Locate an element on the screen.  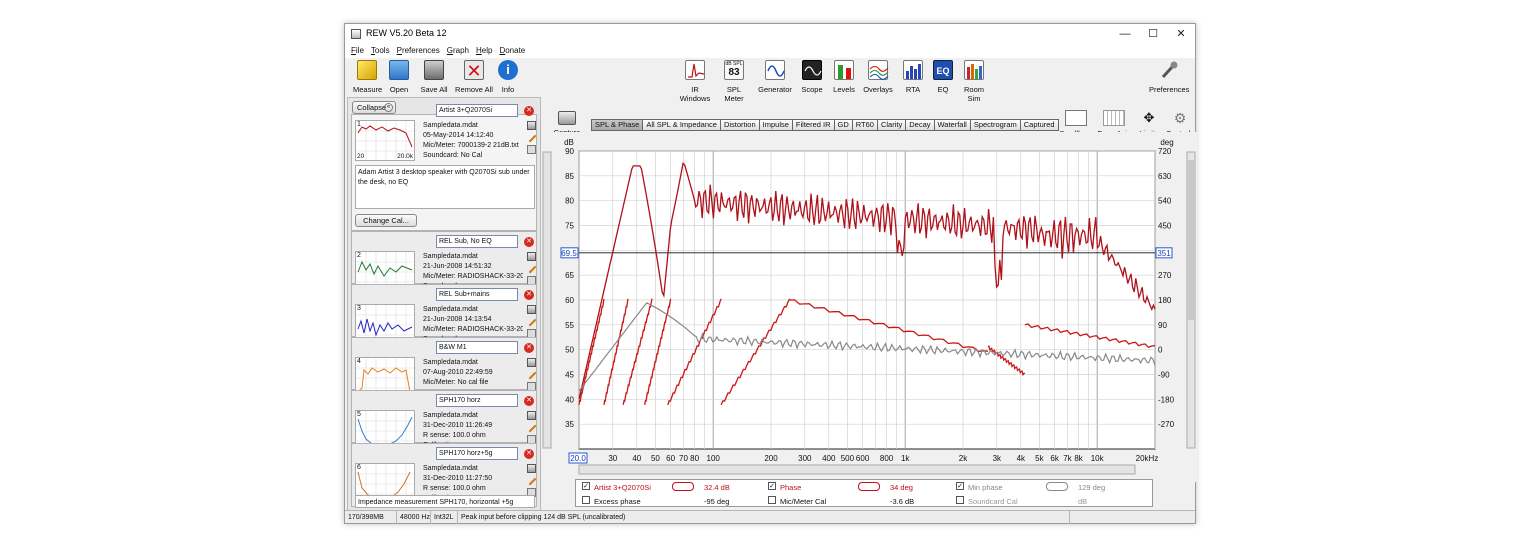
horizontal-scrollbar is located at coordinates (857, 469).